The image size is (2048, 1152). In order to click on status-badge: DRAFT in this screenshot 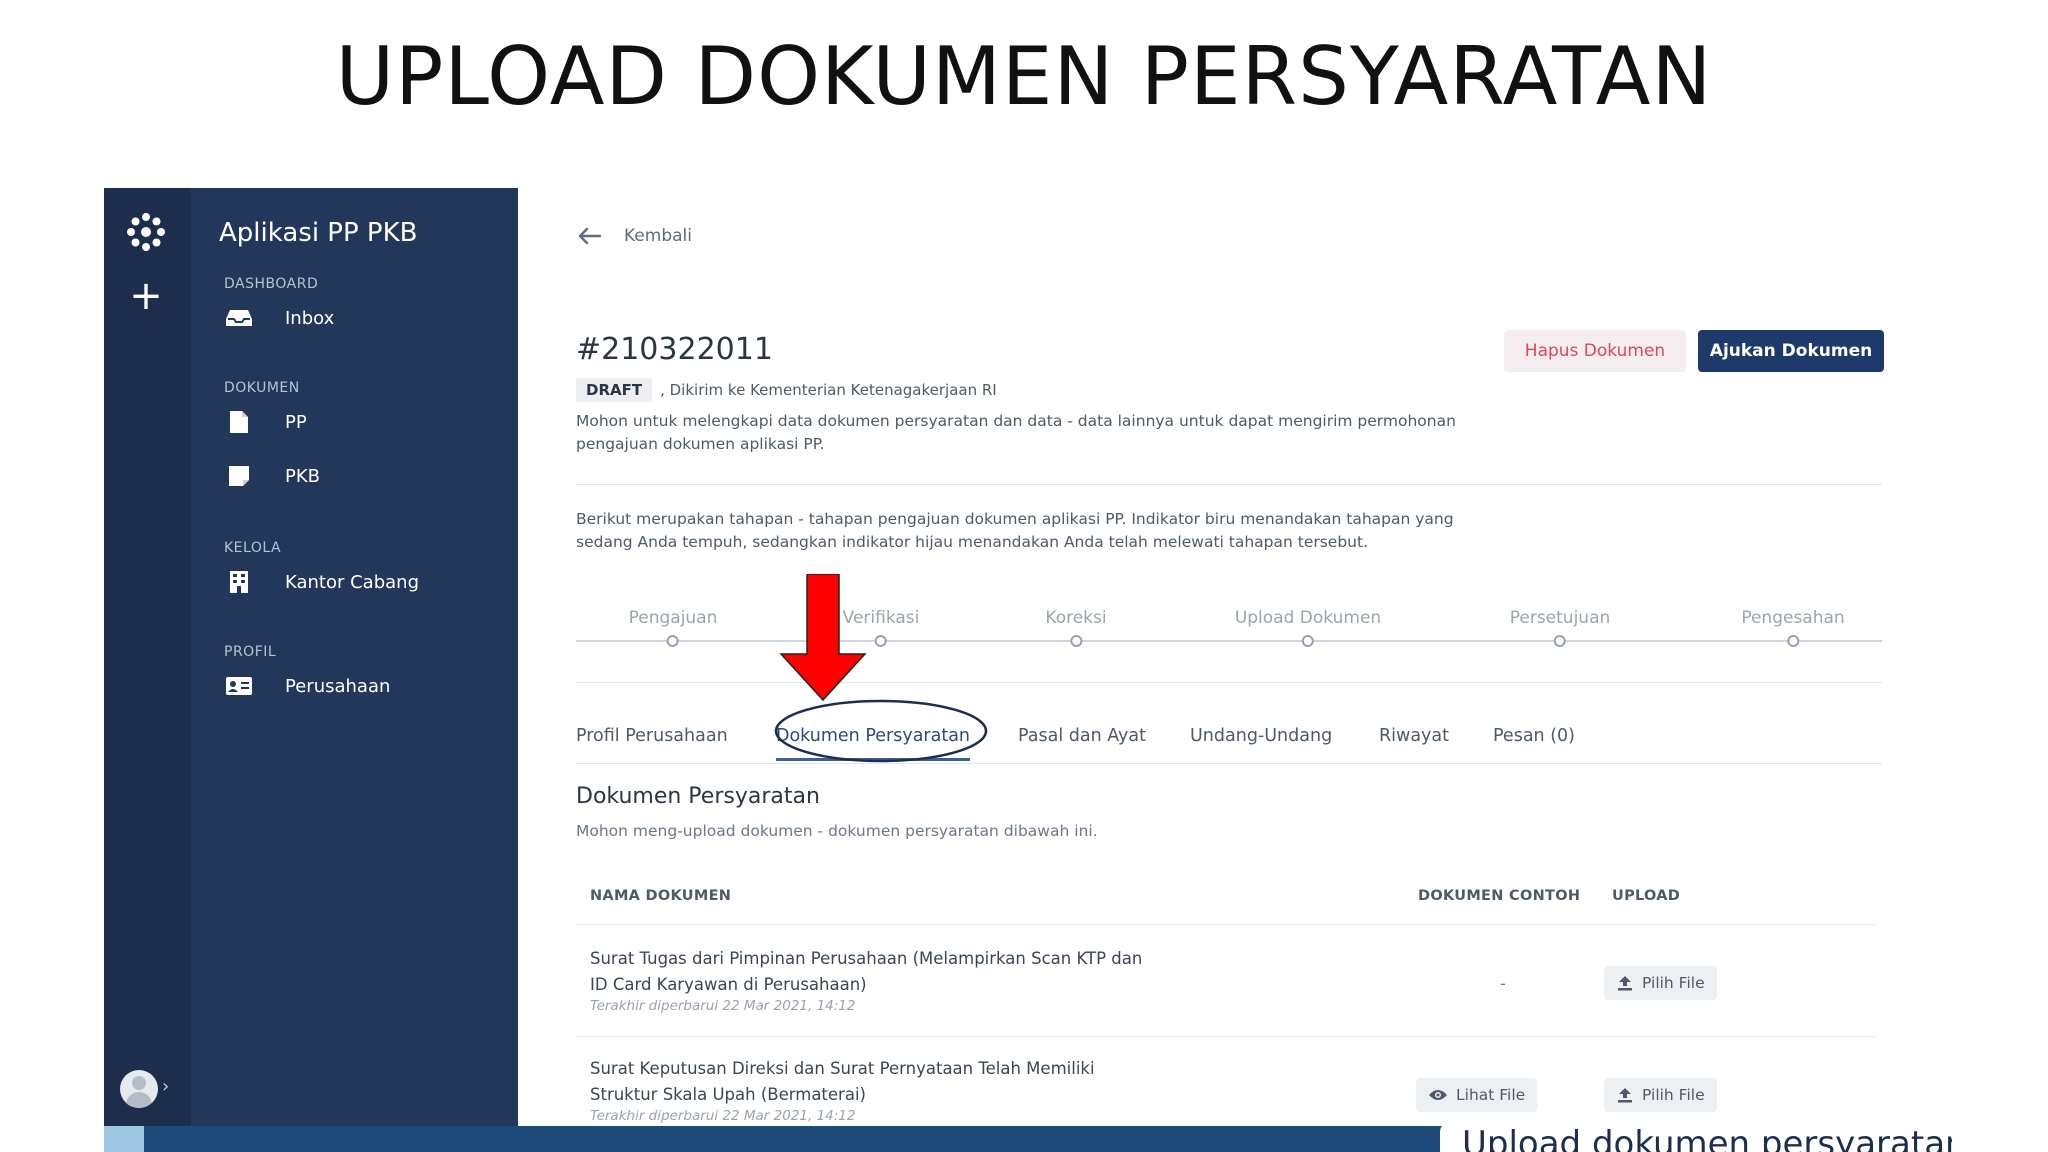, I will do `click(614, 390)`.